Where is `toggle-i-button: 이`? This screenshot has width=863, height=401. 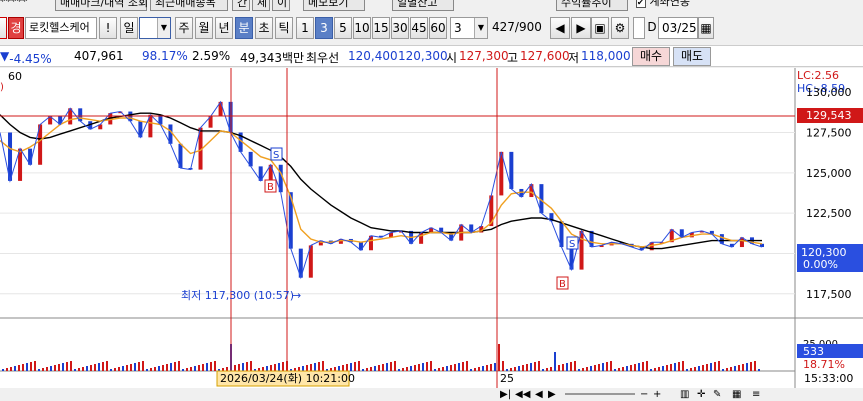
toggle-i-button: 이 is located at coordinates (281, 5).